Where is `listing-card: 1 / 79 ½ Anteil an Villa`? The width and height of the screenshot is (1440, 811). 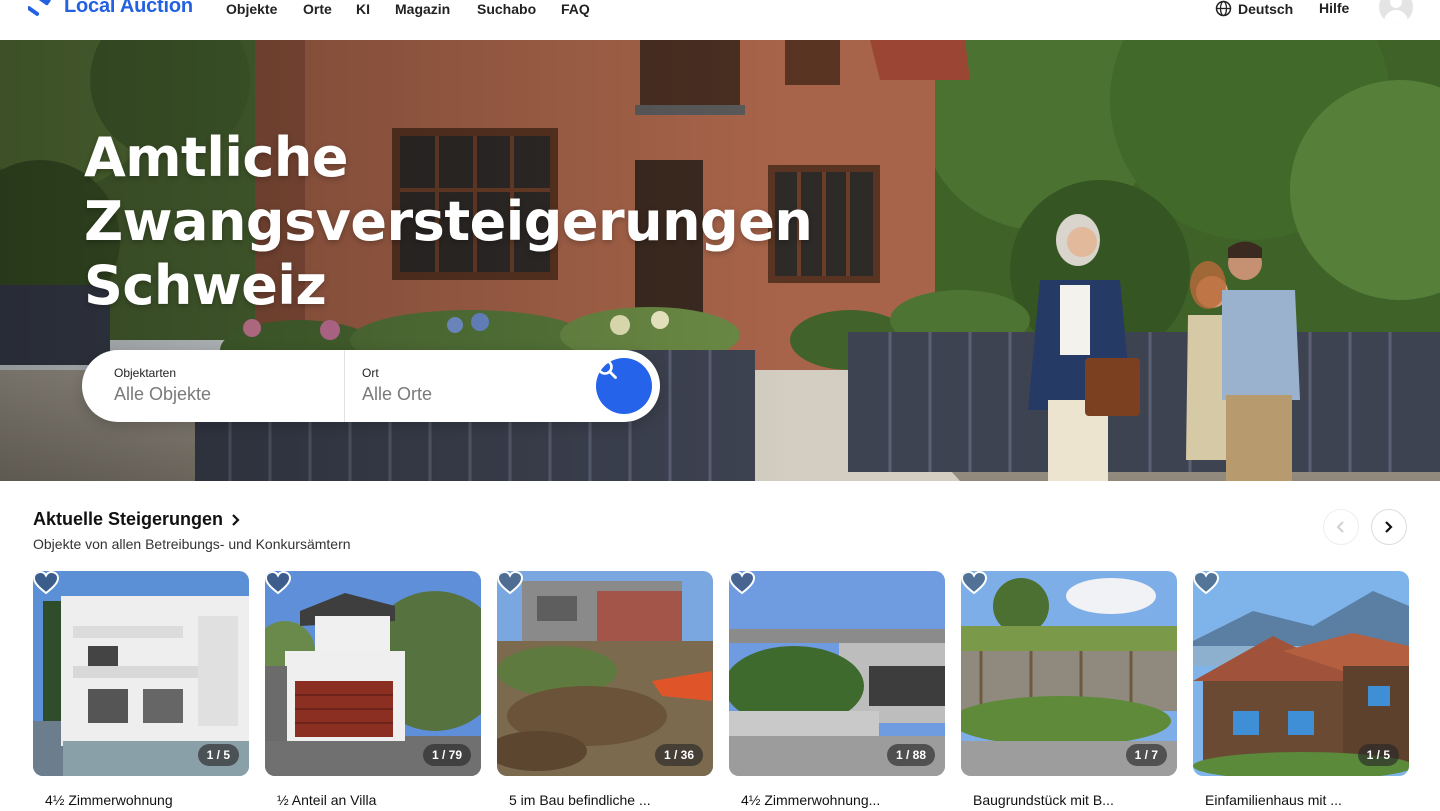
listing-card: 1 / 79 ½ Anteil an Villa is located at coordinates (373, 689).